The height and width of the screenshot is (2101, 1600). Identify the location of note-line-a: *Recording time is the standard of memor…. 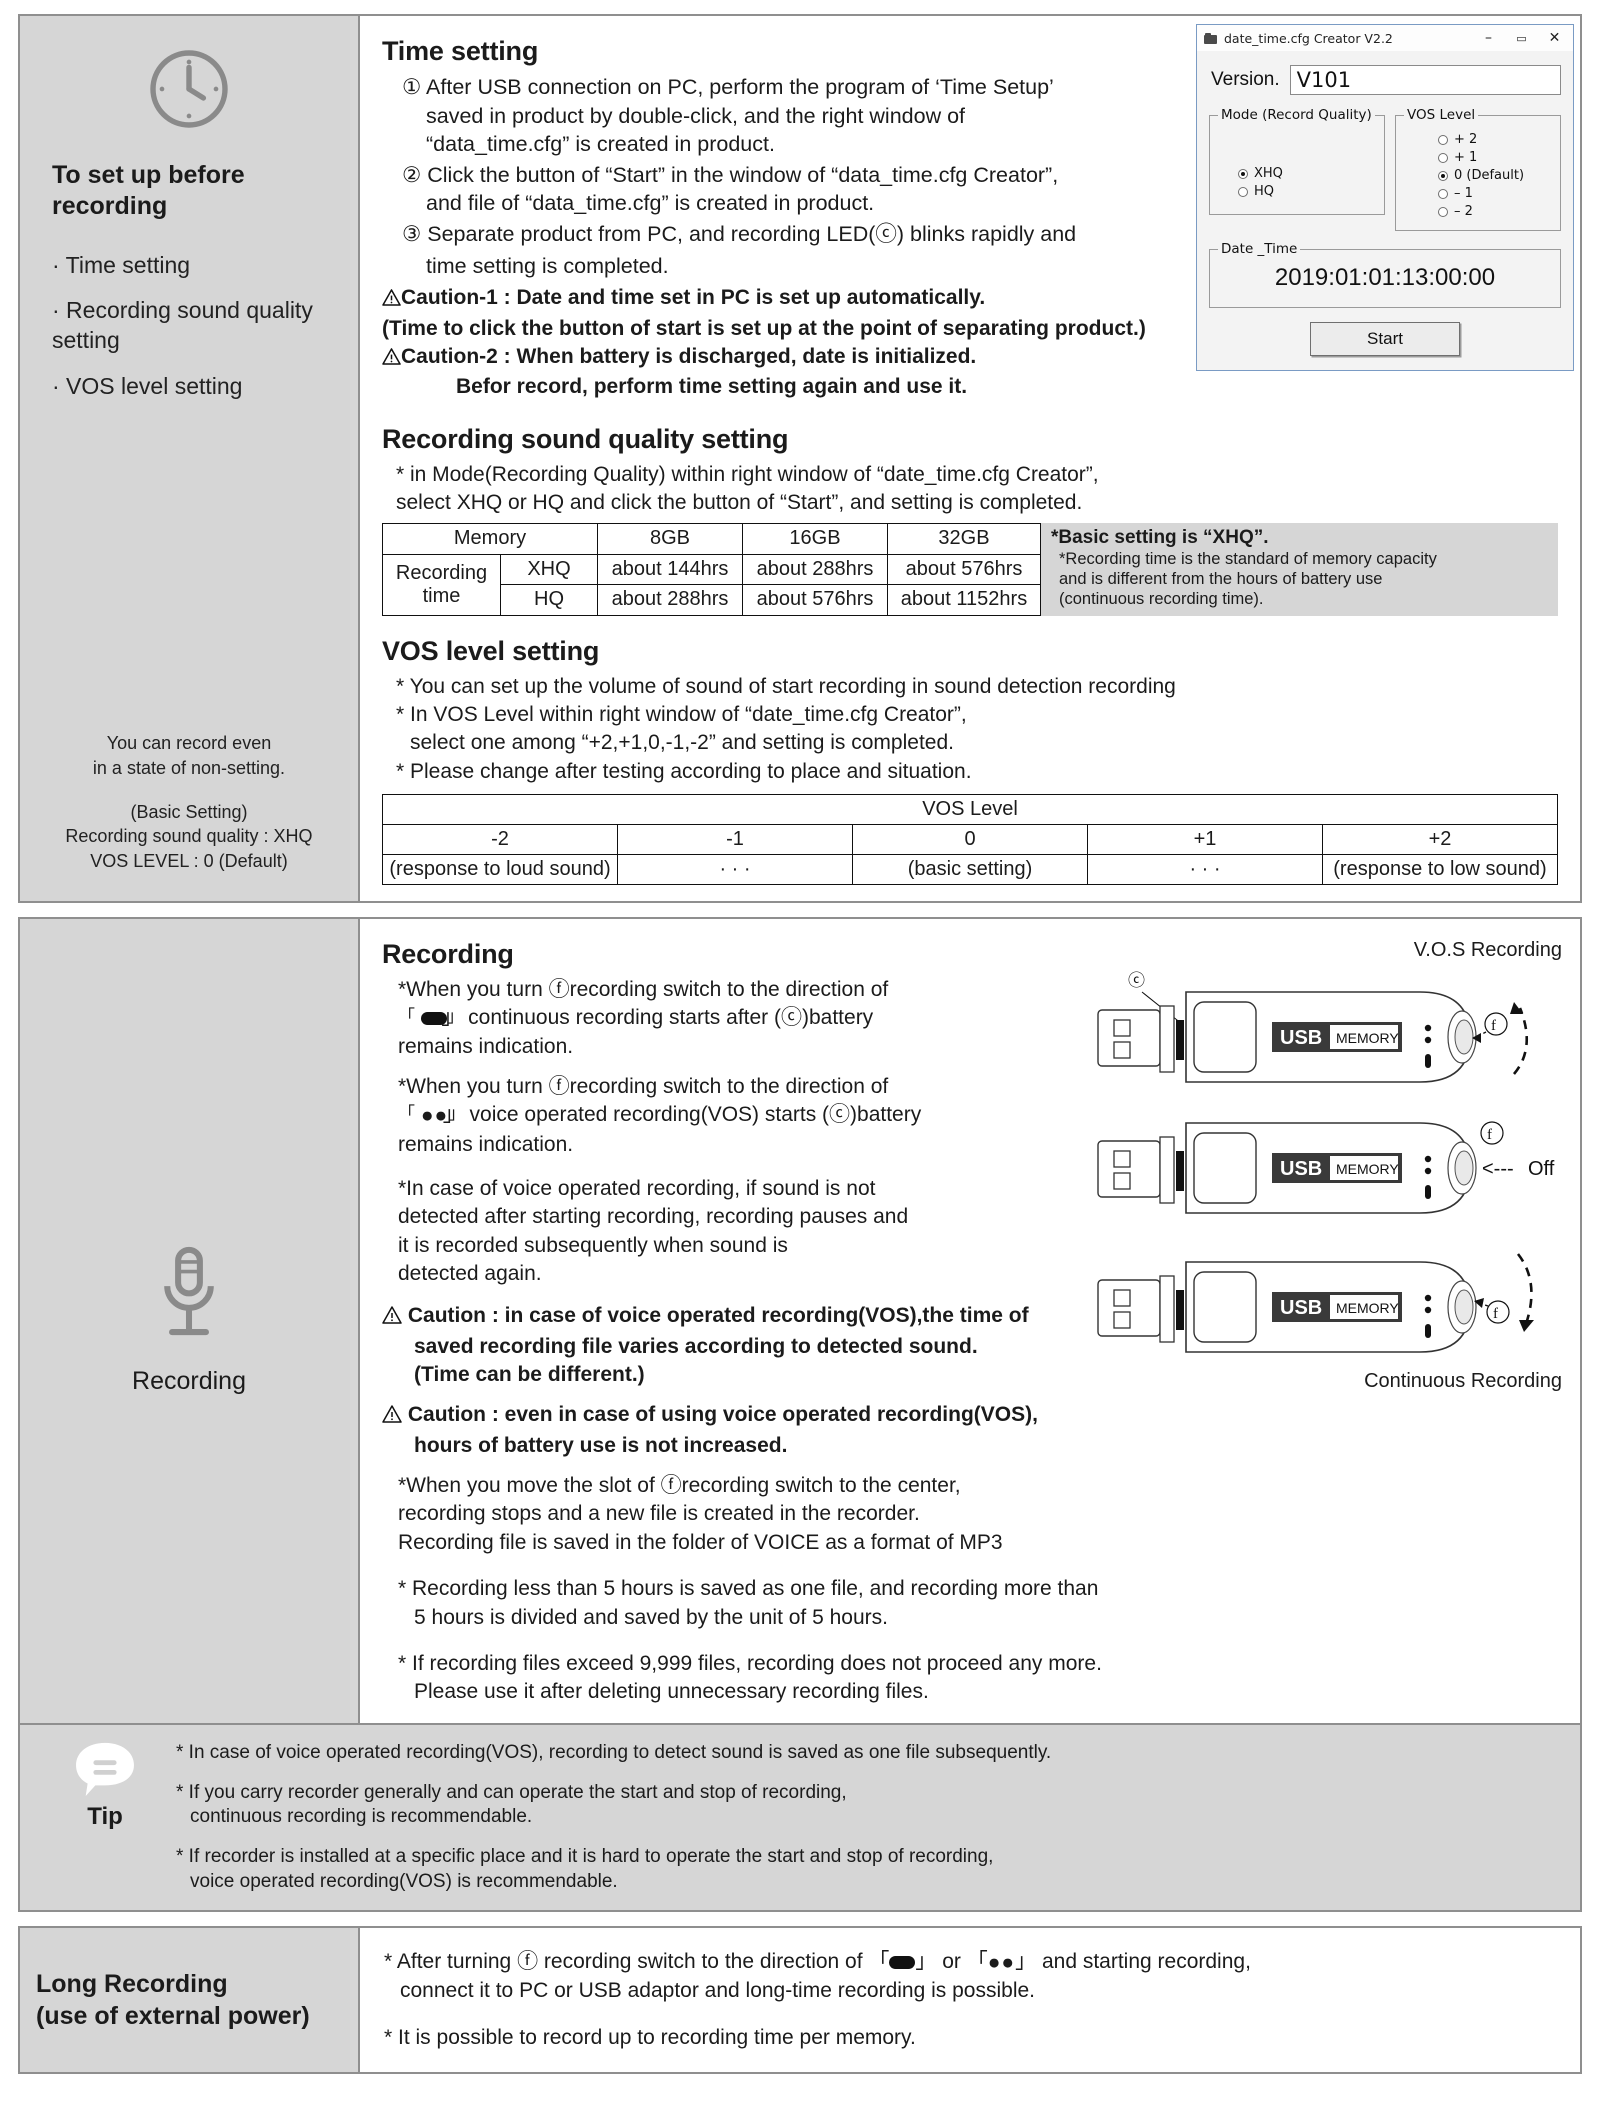
(1248, 559).